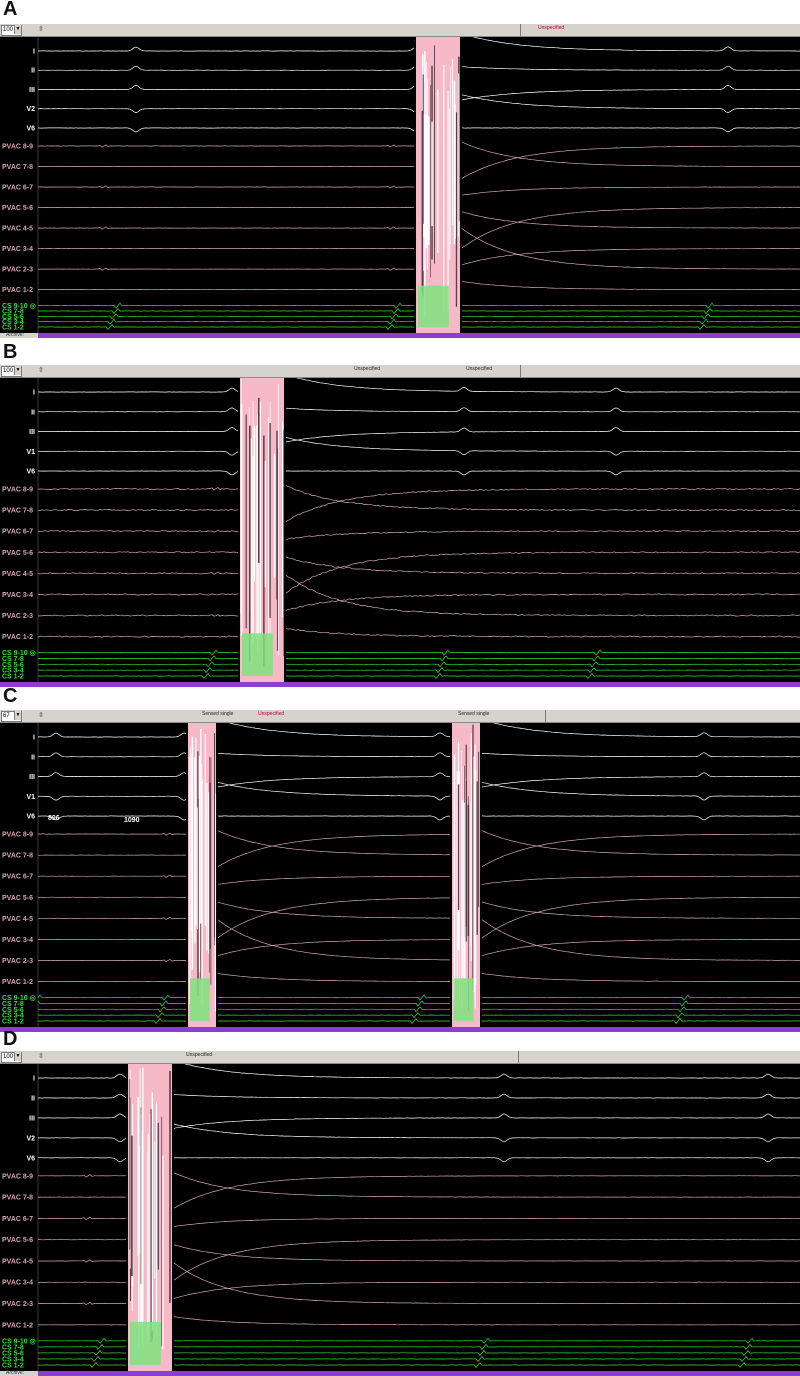 Image resolution: width=800 pixels, height=1376 pixels. I want to click on interval-annotation: 896, so click(54, 818).